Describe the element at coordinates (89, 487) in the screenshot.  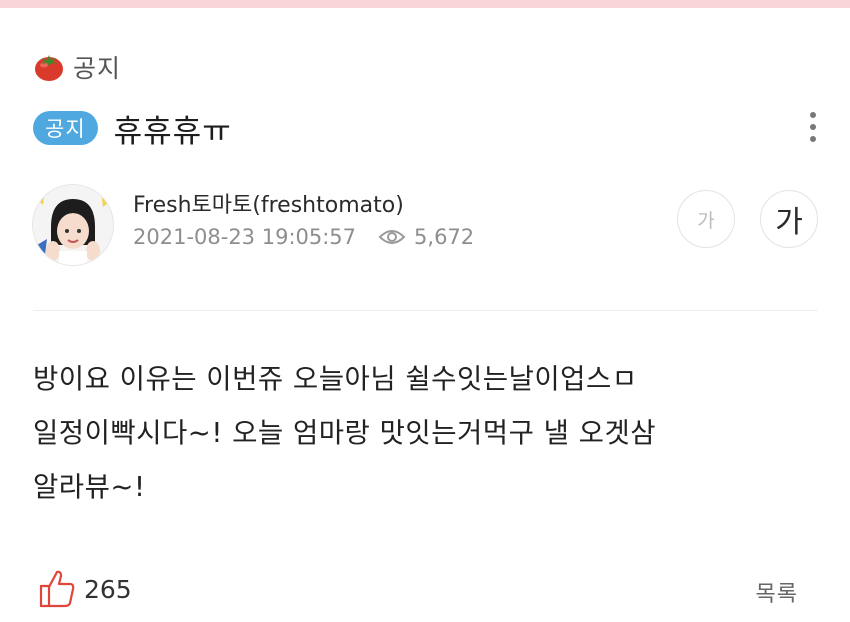
I see `post-body-line: 알라뷰~!` at that location.